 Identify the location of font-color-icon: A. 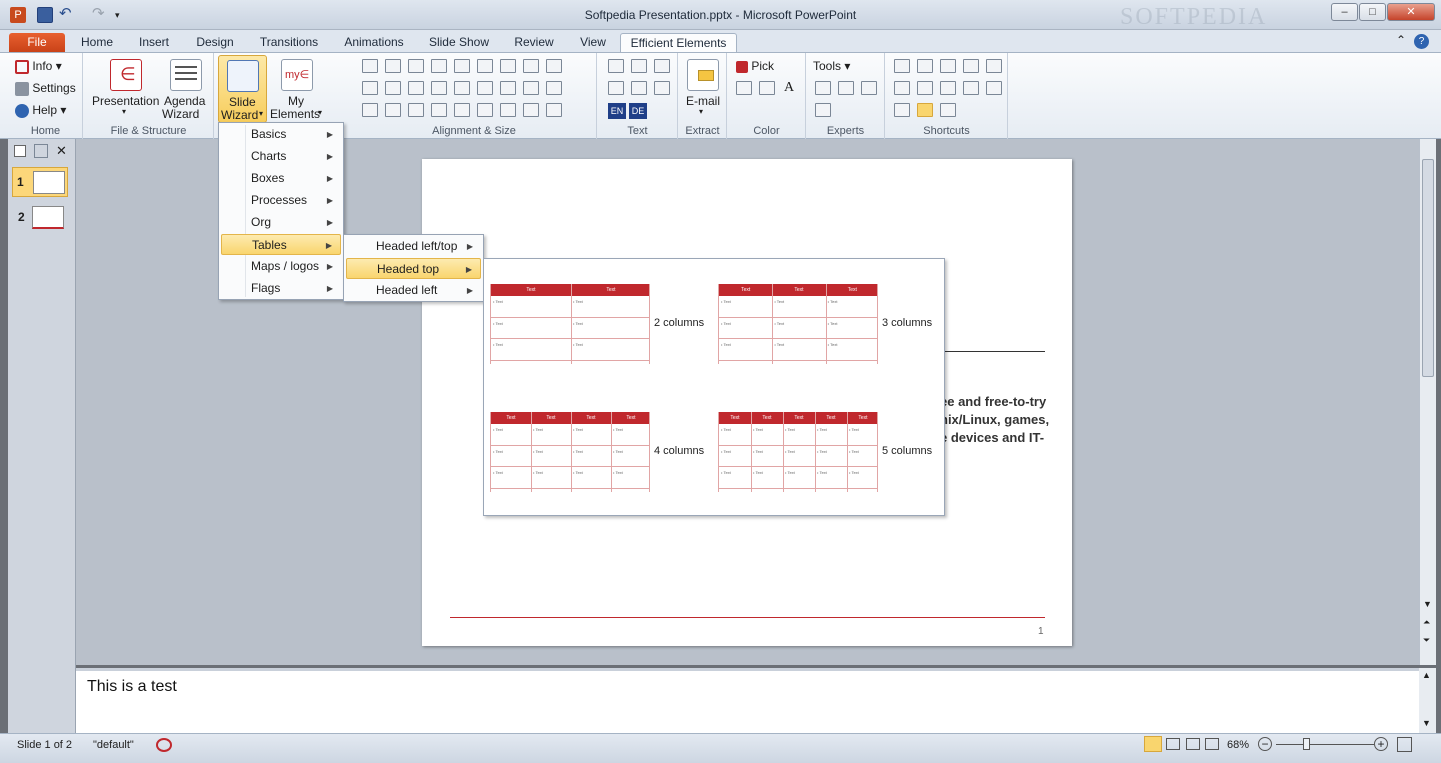
(789, 88).